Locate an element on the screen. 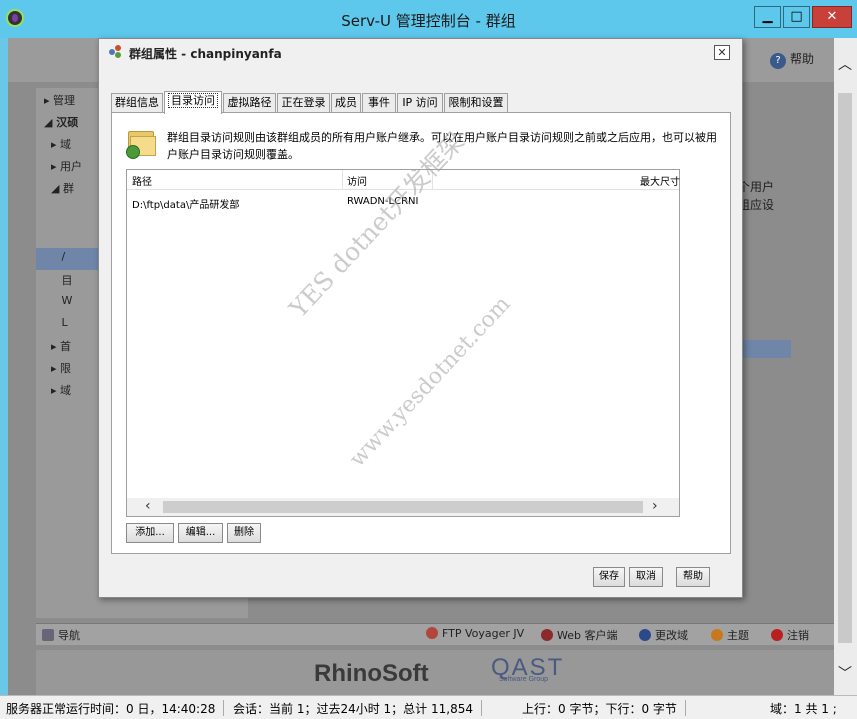 The height and width of the screenshot is (719, 857). help-link: ? 帮助 is located at coordinates (791, 59).